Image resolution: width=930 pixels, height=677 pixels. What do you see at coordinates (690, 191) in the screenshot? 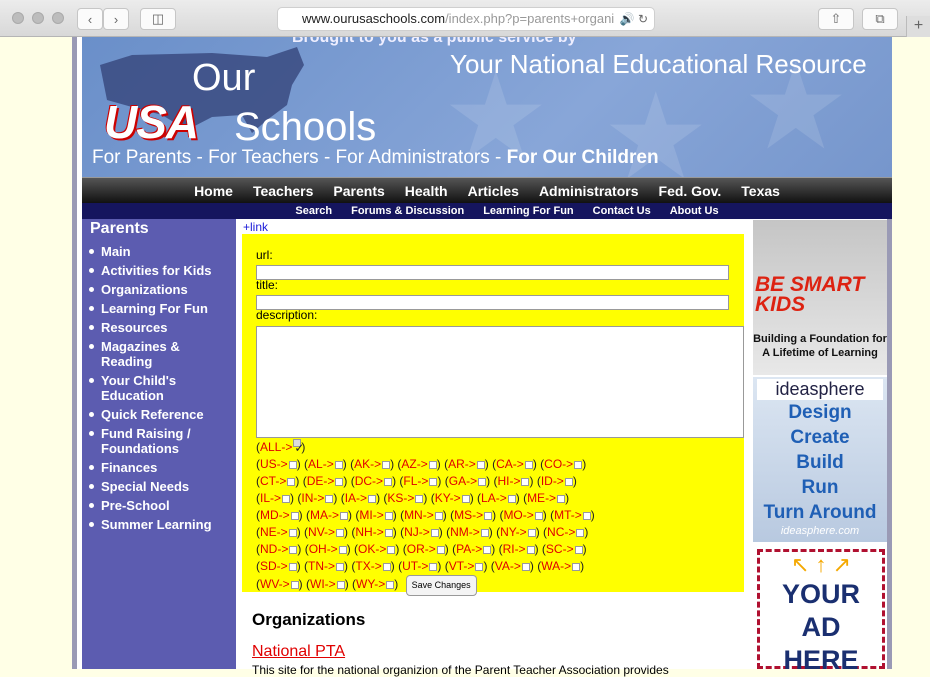
I see `nav-fed-gov: Fed. Gov.` at bounding box center [690, 191].